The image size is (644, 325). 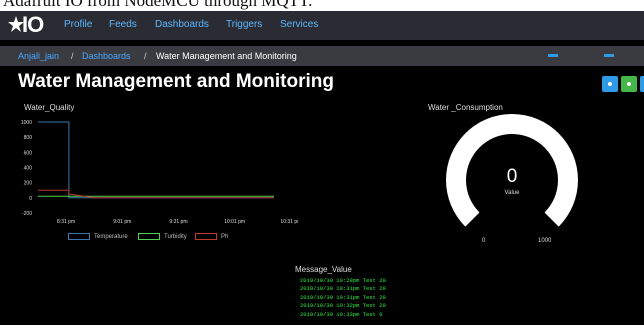 What do you see at coordinates (33, 24) in the screenshot?
I see `logo-text: IO` at bounding box center [33, 24].